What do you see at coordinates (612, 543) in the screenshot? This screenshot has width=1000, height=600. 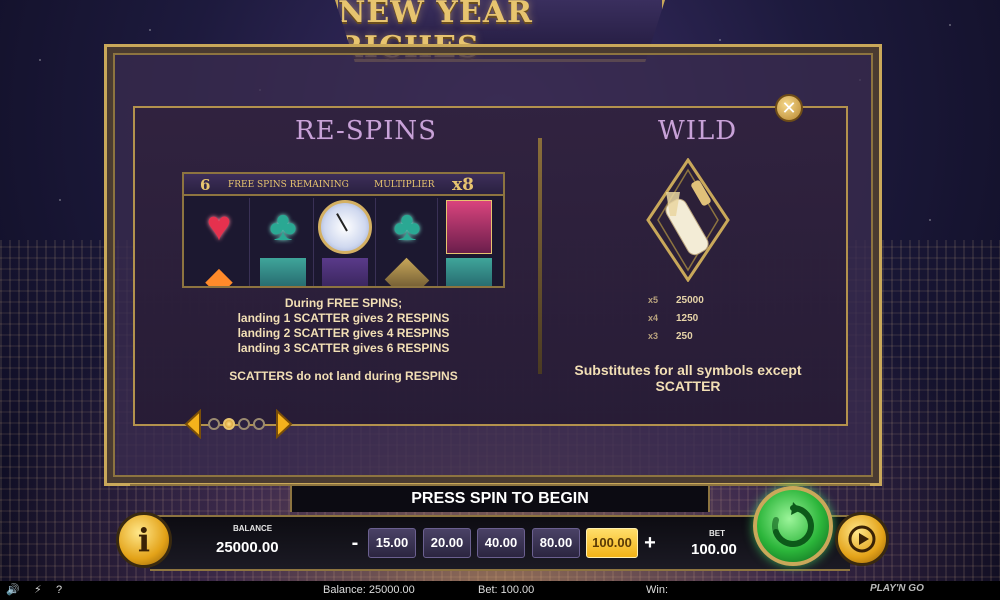 I see `bet-option-button-selected: 100.00` at bounding box center [612, 543].